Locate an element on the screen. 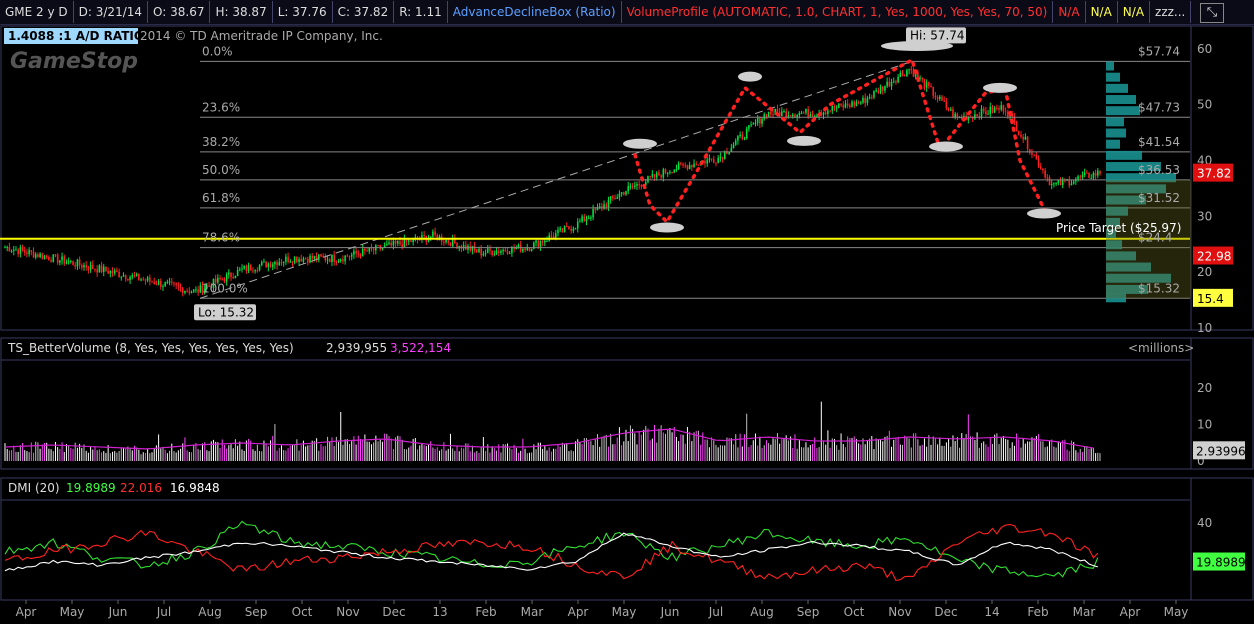  volume-profile-bar is located at coordinates (1113, 144).